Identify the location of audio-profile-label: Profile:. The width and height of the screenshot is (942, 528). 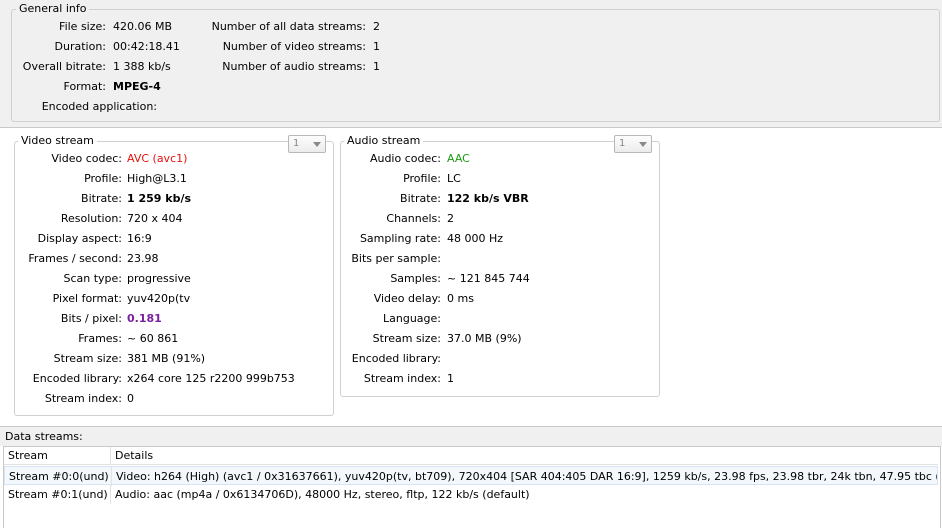
(422, 178).